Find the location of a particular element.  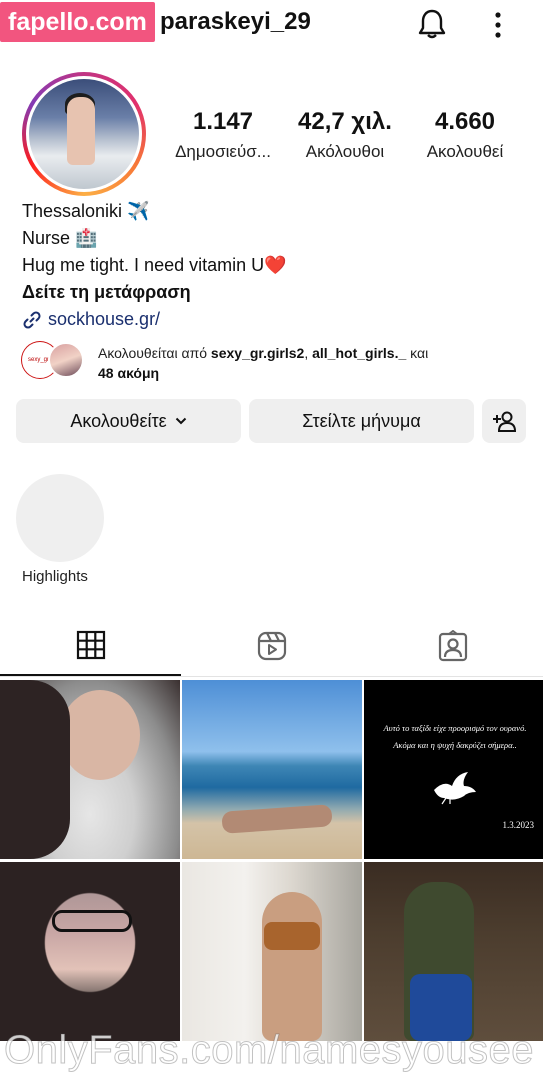

avatar is located at coordinates (84, 134).